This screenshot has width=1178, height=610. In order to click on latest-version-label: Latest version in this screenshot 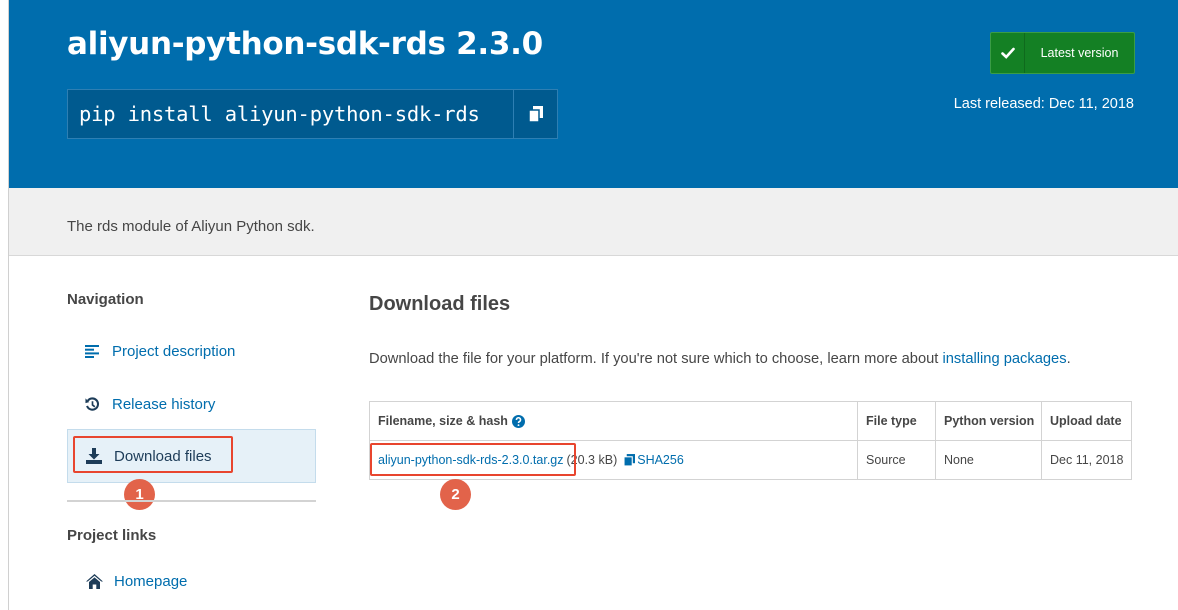, I will do `click(1079, 53)`.